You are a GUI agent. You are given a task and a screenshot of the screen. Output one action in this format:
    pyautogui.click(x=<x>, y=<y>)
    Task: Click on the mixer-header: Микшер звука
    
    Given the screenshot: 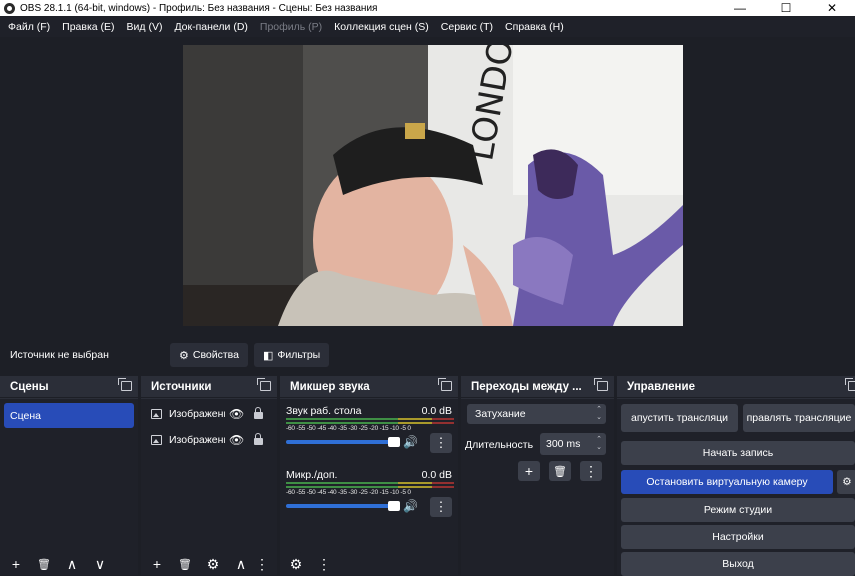 What is the action you would take?
    pyautogui.click(x=369, y=387)
    